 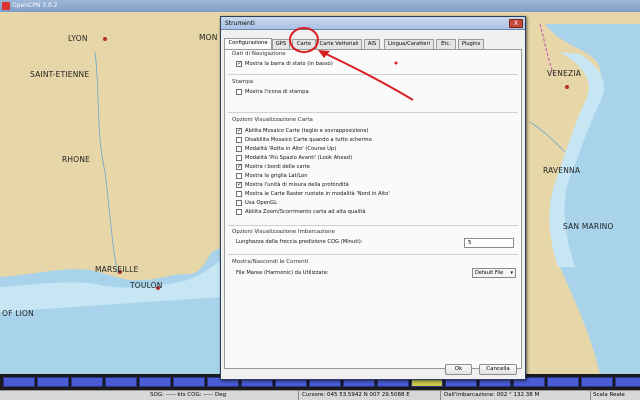 What do you see at coordinates (188, 395) in the screenshot?
I see `status-sog-cog: SOG: ----- kts COG: ----- Deg` at bounding box center [188, 395].